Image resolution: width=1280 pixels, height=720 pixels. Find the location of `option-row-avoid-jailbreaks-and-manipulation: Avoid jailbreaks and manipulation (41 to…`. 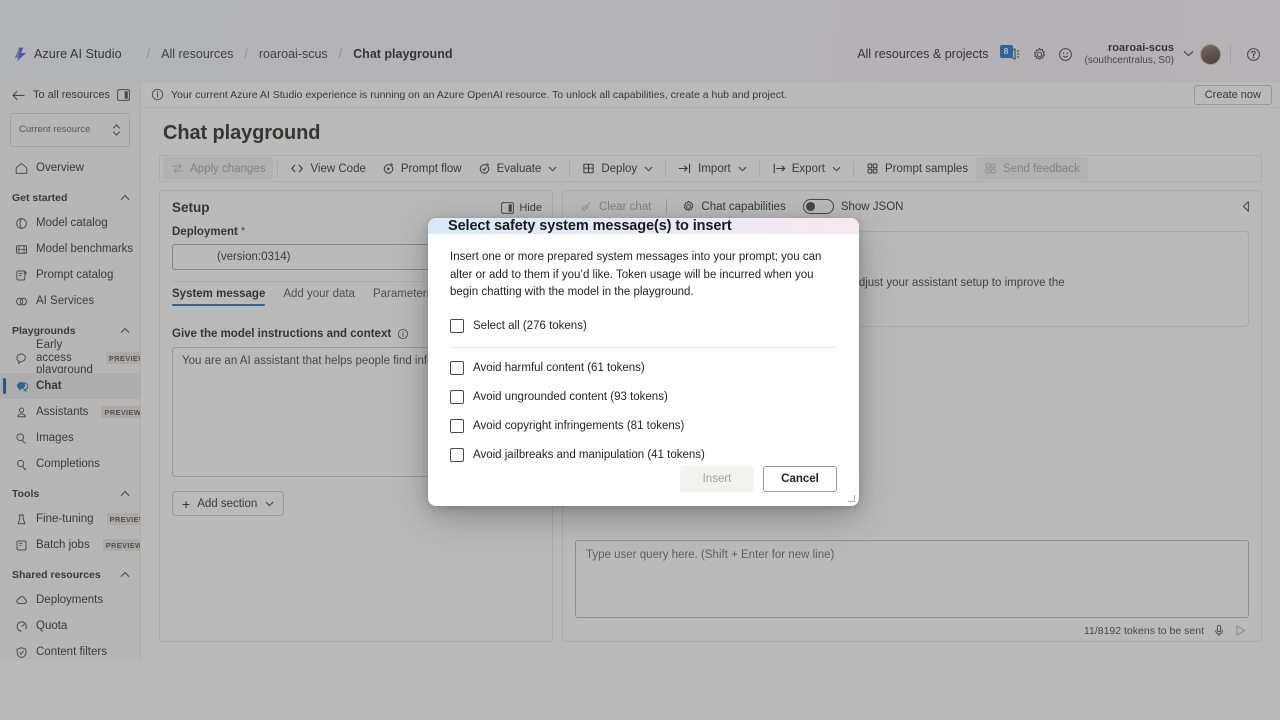

option-row-avoid-jailbreaks-and-manipulation: Avoid jailbreaks and manipulation (41 to… is located at coordinates (643, 455).